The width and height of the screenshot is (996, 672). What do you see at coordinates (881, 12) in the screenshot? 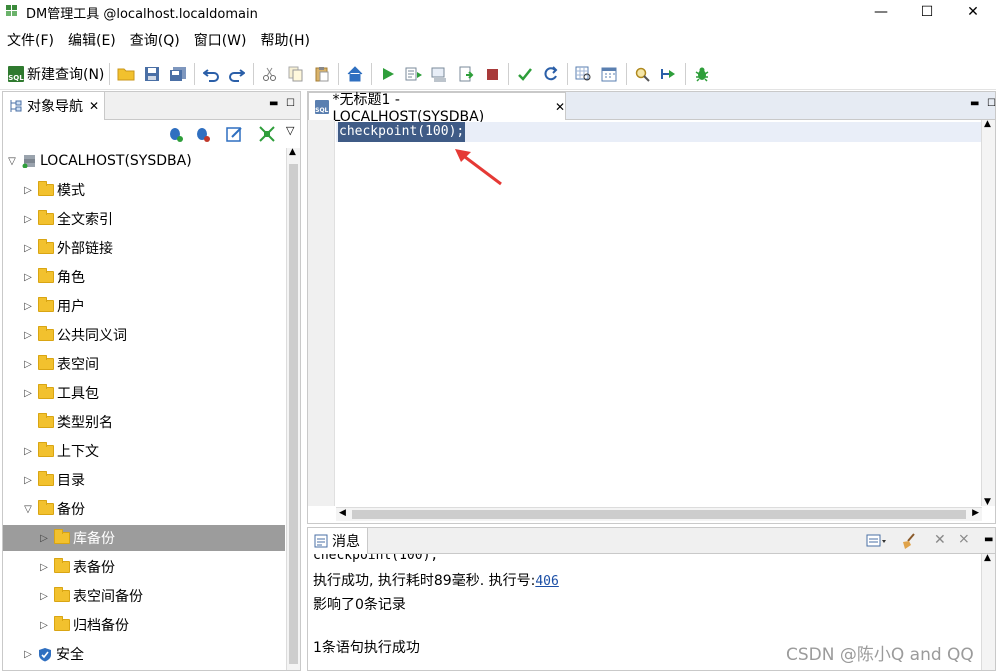
I see `minimize-button: —` at bounding box center [881, 12].